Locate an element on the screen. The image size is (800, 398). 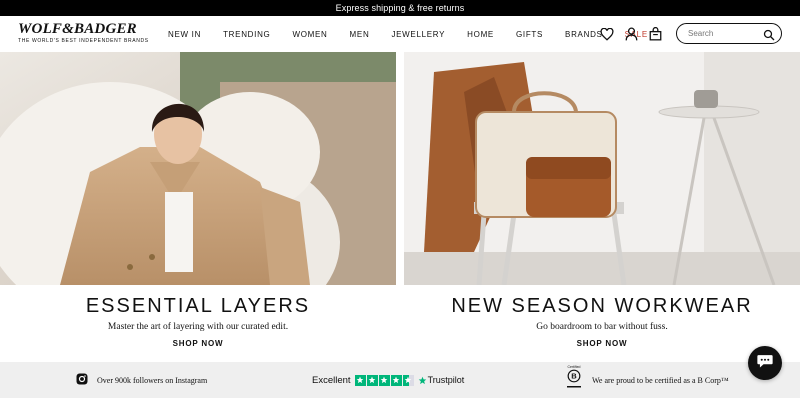
trustpilot-logo: Trustpilot is located at coordinates (441, 380).